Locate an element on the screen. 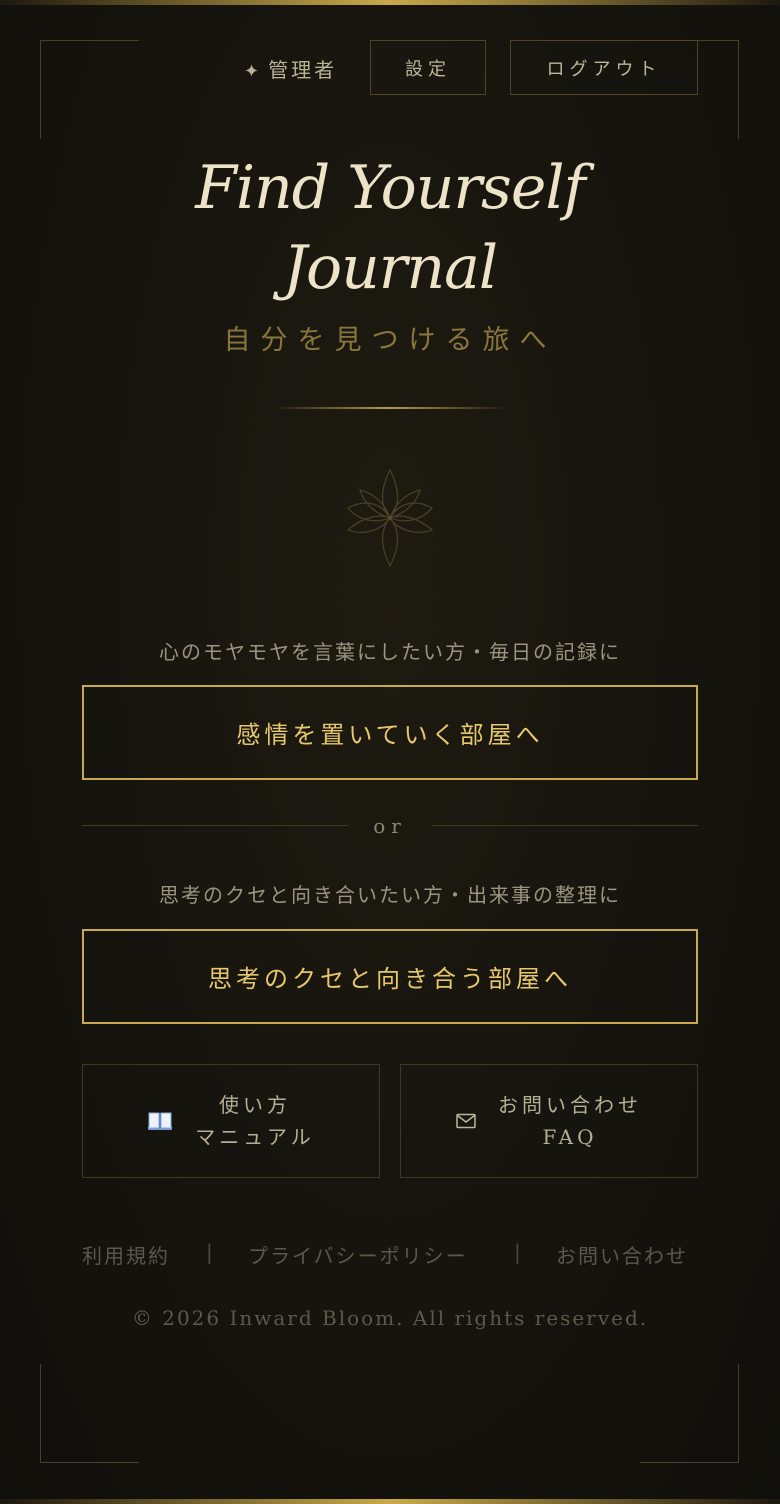 The image size is (780, 1504). manual-button: 使い方 マニュアル is located at coordinates (231, 1121).